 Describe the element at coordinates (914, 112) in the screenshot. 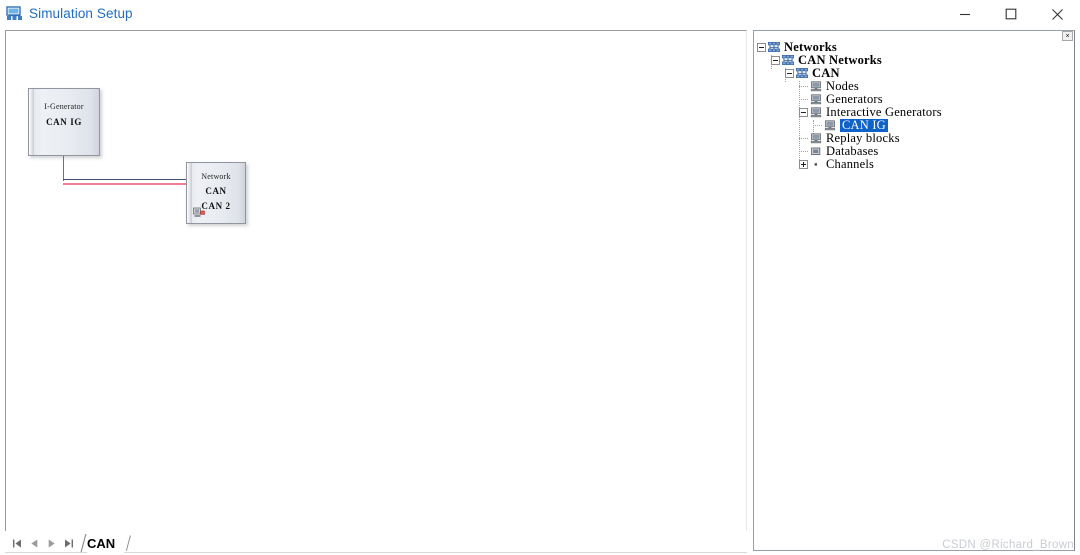

I see `tree-item-interactive-generators: Interactive Generators` at that location.